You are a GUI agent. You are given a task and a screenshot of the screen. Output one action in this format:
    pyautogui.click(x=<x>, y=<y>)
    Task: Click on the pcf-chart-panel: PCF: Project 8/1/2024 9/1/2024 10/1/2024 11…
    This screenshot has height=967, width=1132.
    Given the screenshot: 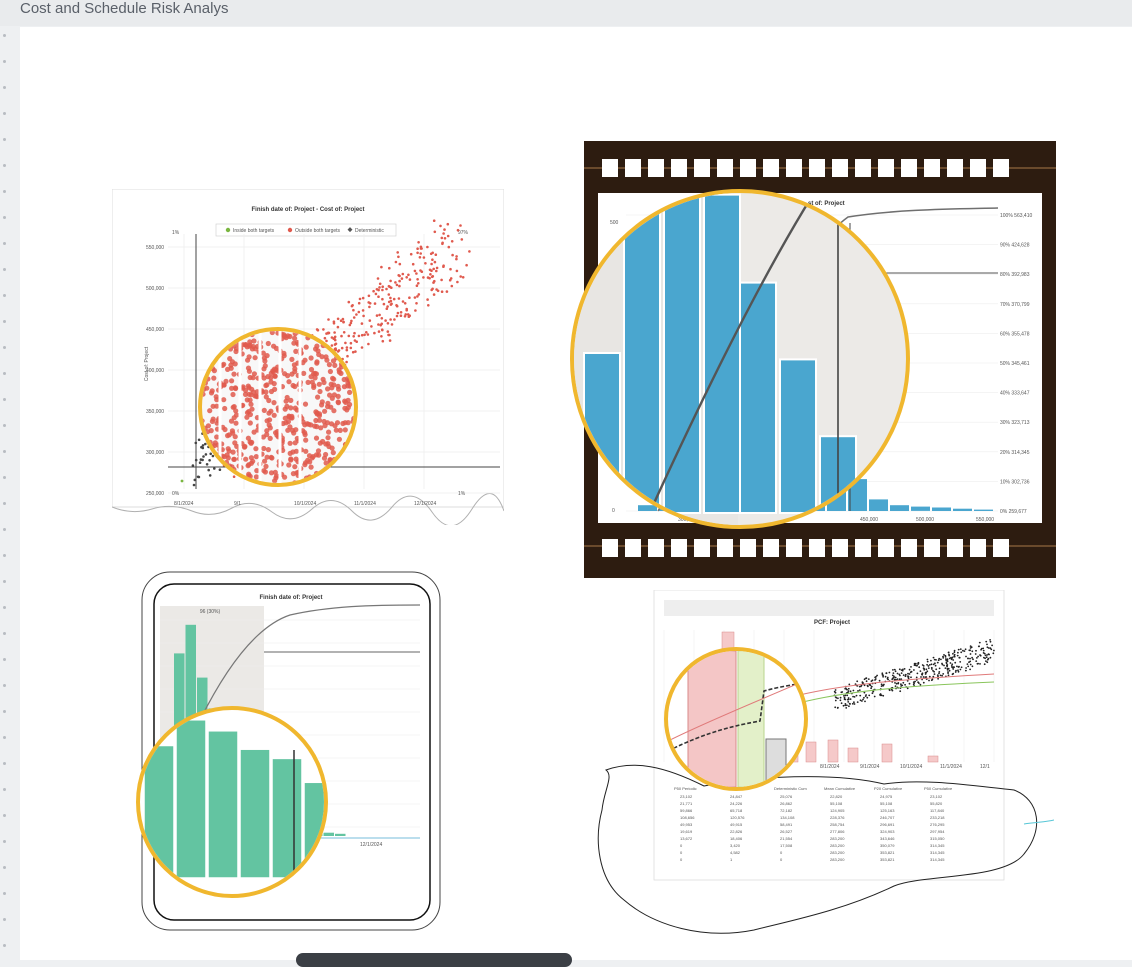 What is the action you would take?
    pyautogui.click(x=824, y=764)
    